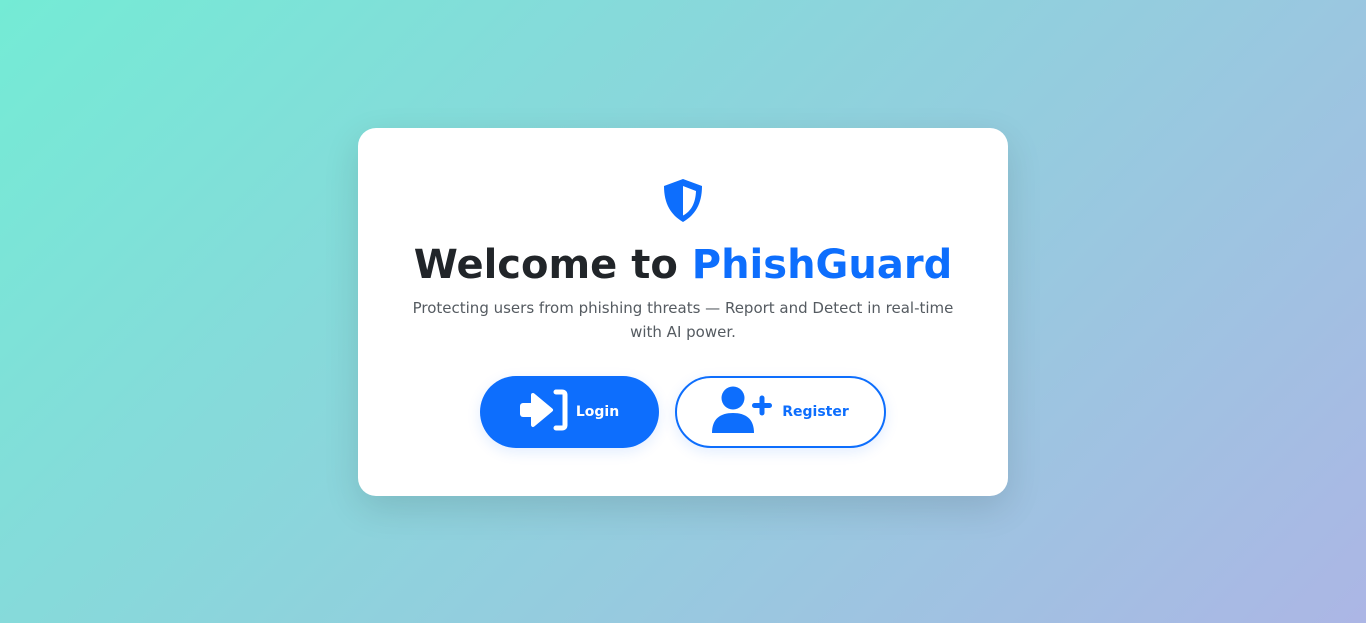 The height and width of the screenshot is (623, 1366). What do you see at coordinates (569, 412) in the screenshot?
I see `login-button: Login` at bounding box center [569, 412].